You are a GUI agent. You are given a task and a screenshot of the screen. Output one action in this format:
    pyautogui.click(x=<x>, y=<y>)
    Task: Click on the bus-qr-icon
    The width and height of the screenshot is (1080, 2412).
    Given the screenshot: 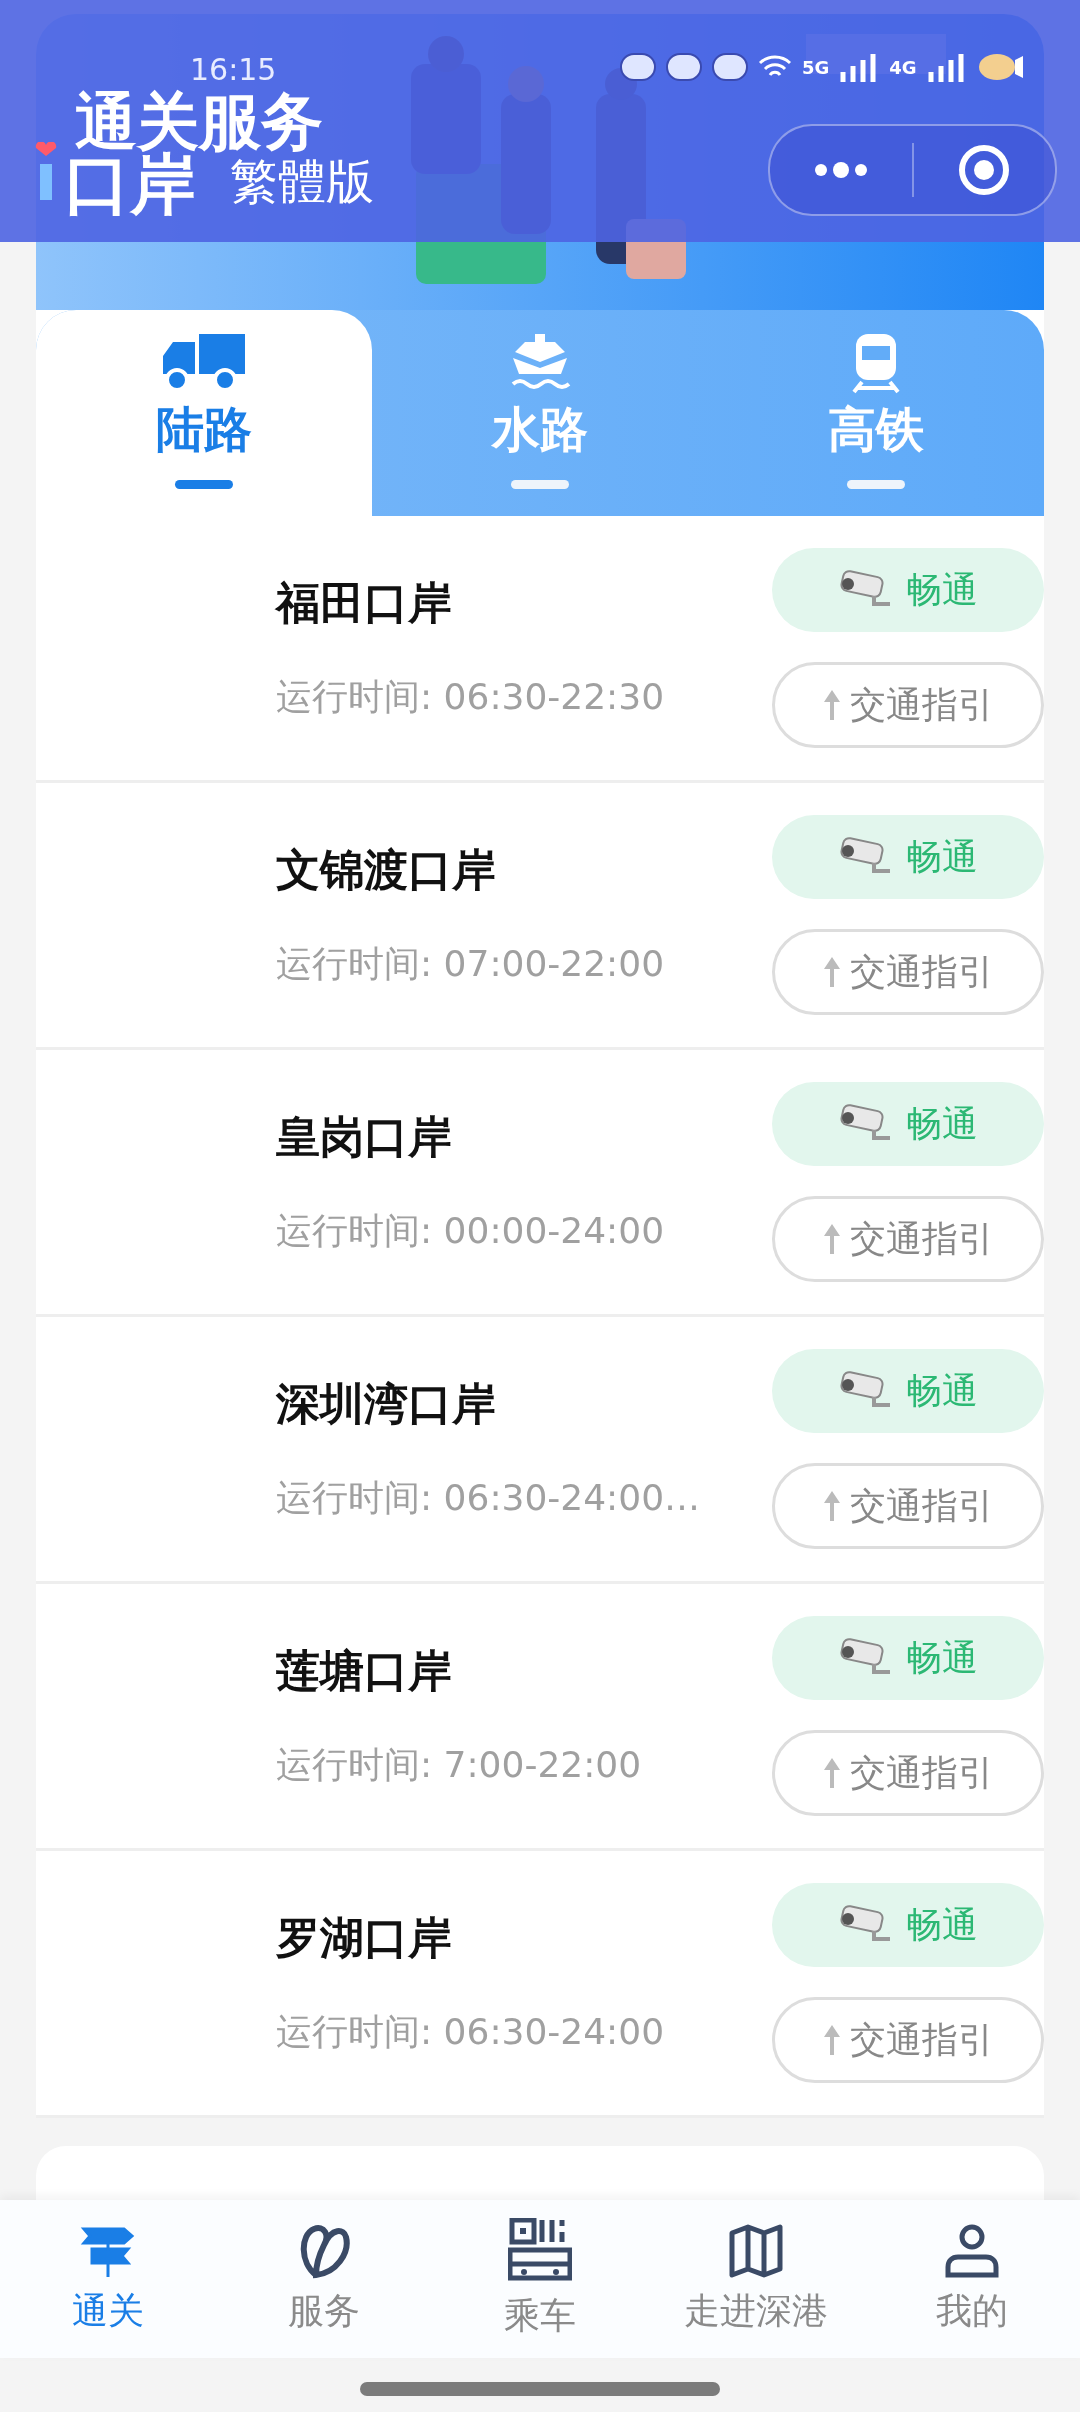 What is the action you would take?
    pyautogui.click(x=540, y=2250)
    